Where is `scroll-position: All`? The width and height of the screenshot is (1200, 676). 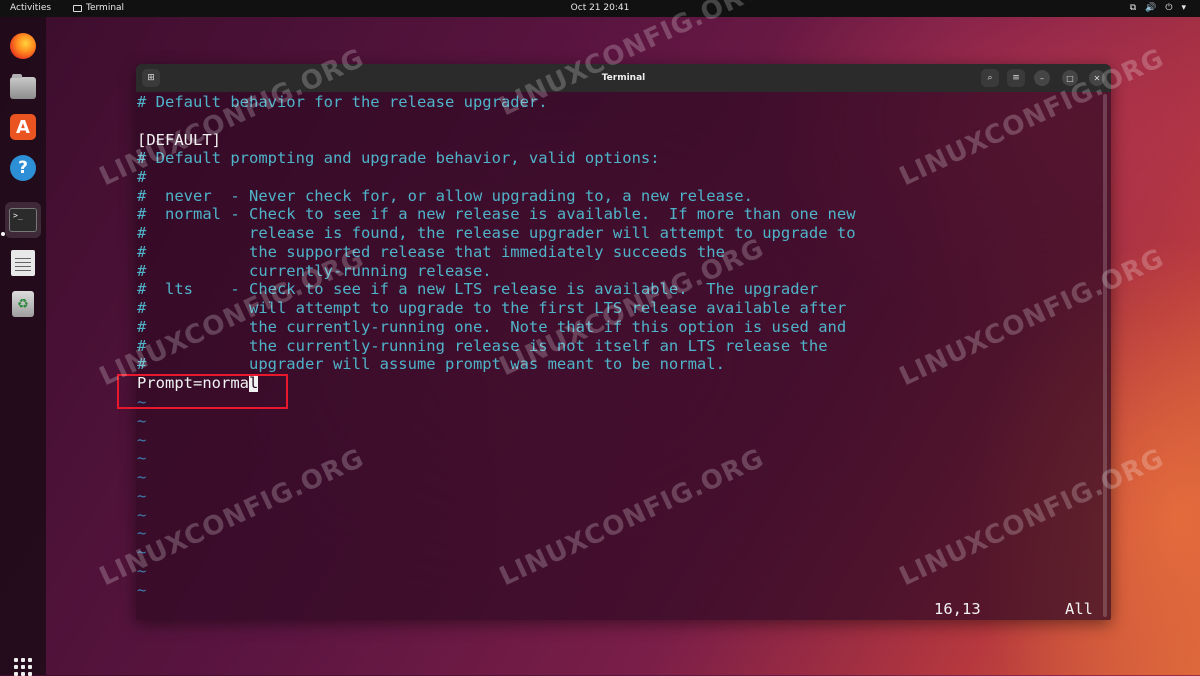 scroll-position: All is located at coordinates (1079, 609).